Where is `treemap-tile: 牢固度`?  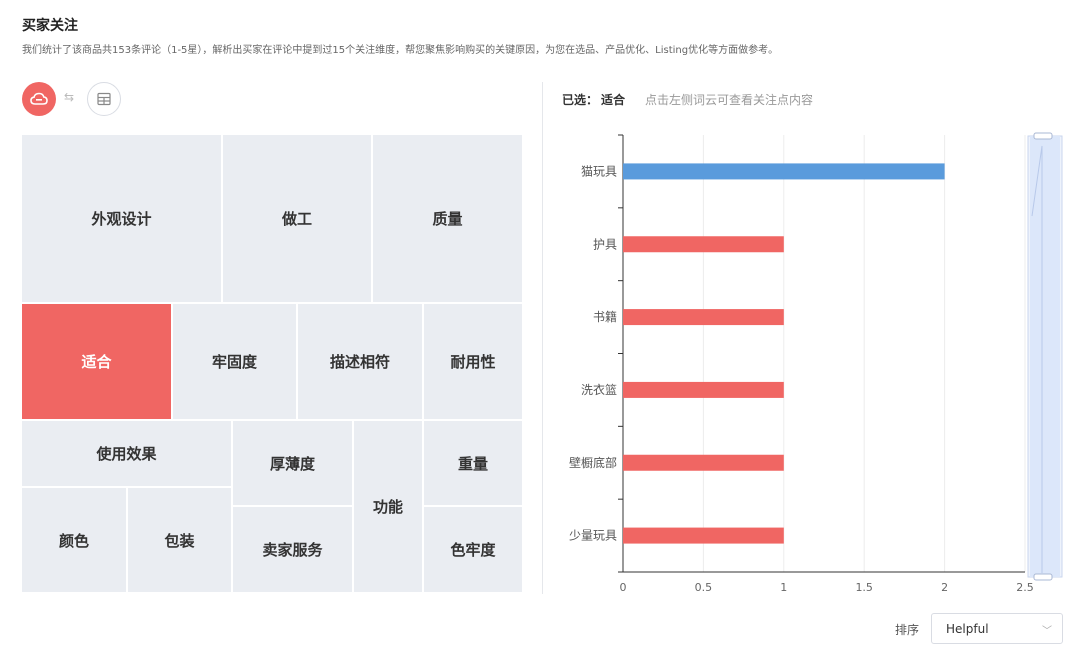
treemap-tile: 牢固度 is located at coordinates (234, 361).